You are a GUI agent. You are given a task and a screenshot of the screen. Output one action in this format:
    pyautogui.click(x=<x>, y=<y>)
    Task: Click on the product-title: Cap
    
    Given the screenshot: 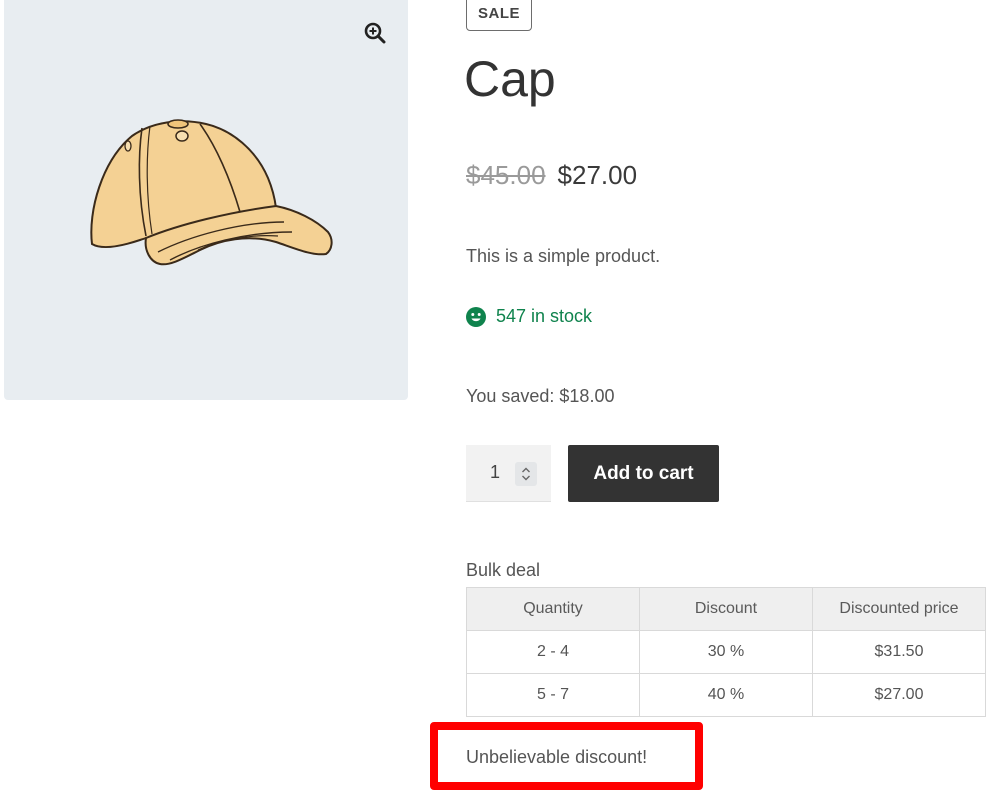 What is the action you would take?
    pyautogui.click(x=510, y=79)
    